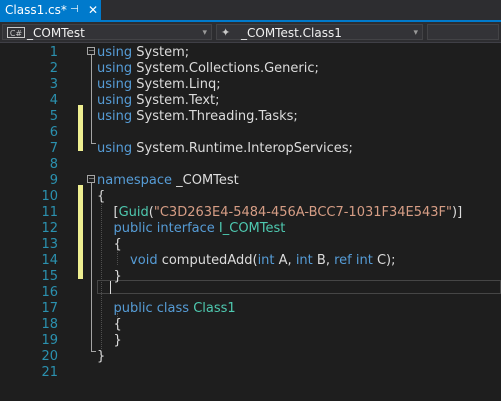 This screenshot has width=501, height=401. I want to click on tab-class1-cs: Class1.cs* ⊣ ✕, so click(50, 10).